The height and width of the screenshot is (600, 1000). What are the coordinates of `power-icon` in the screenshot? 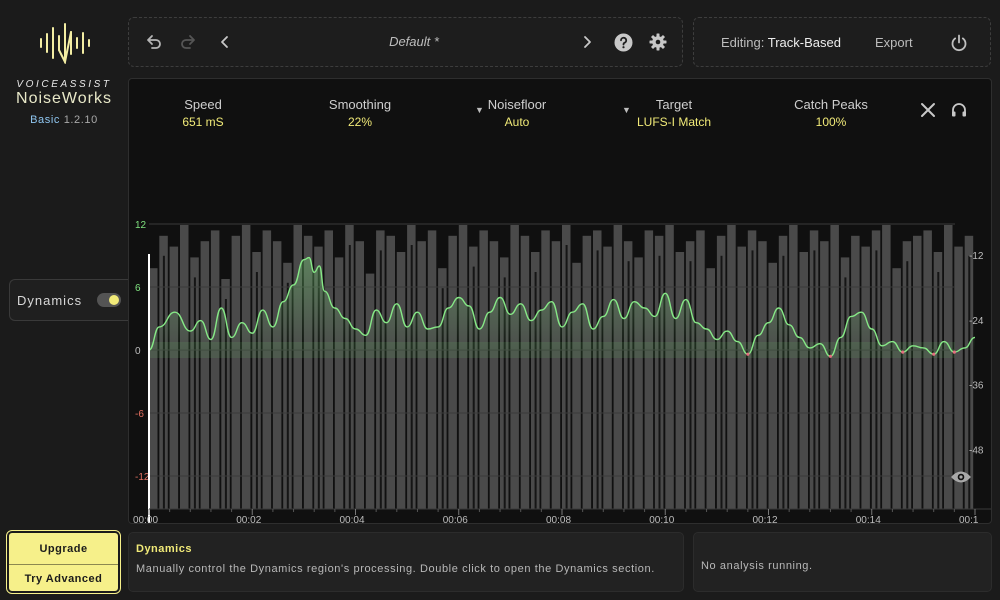 It's located at (959, 43).